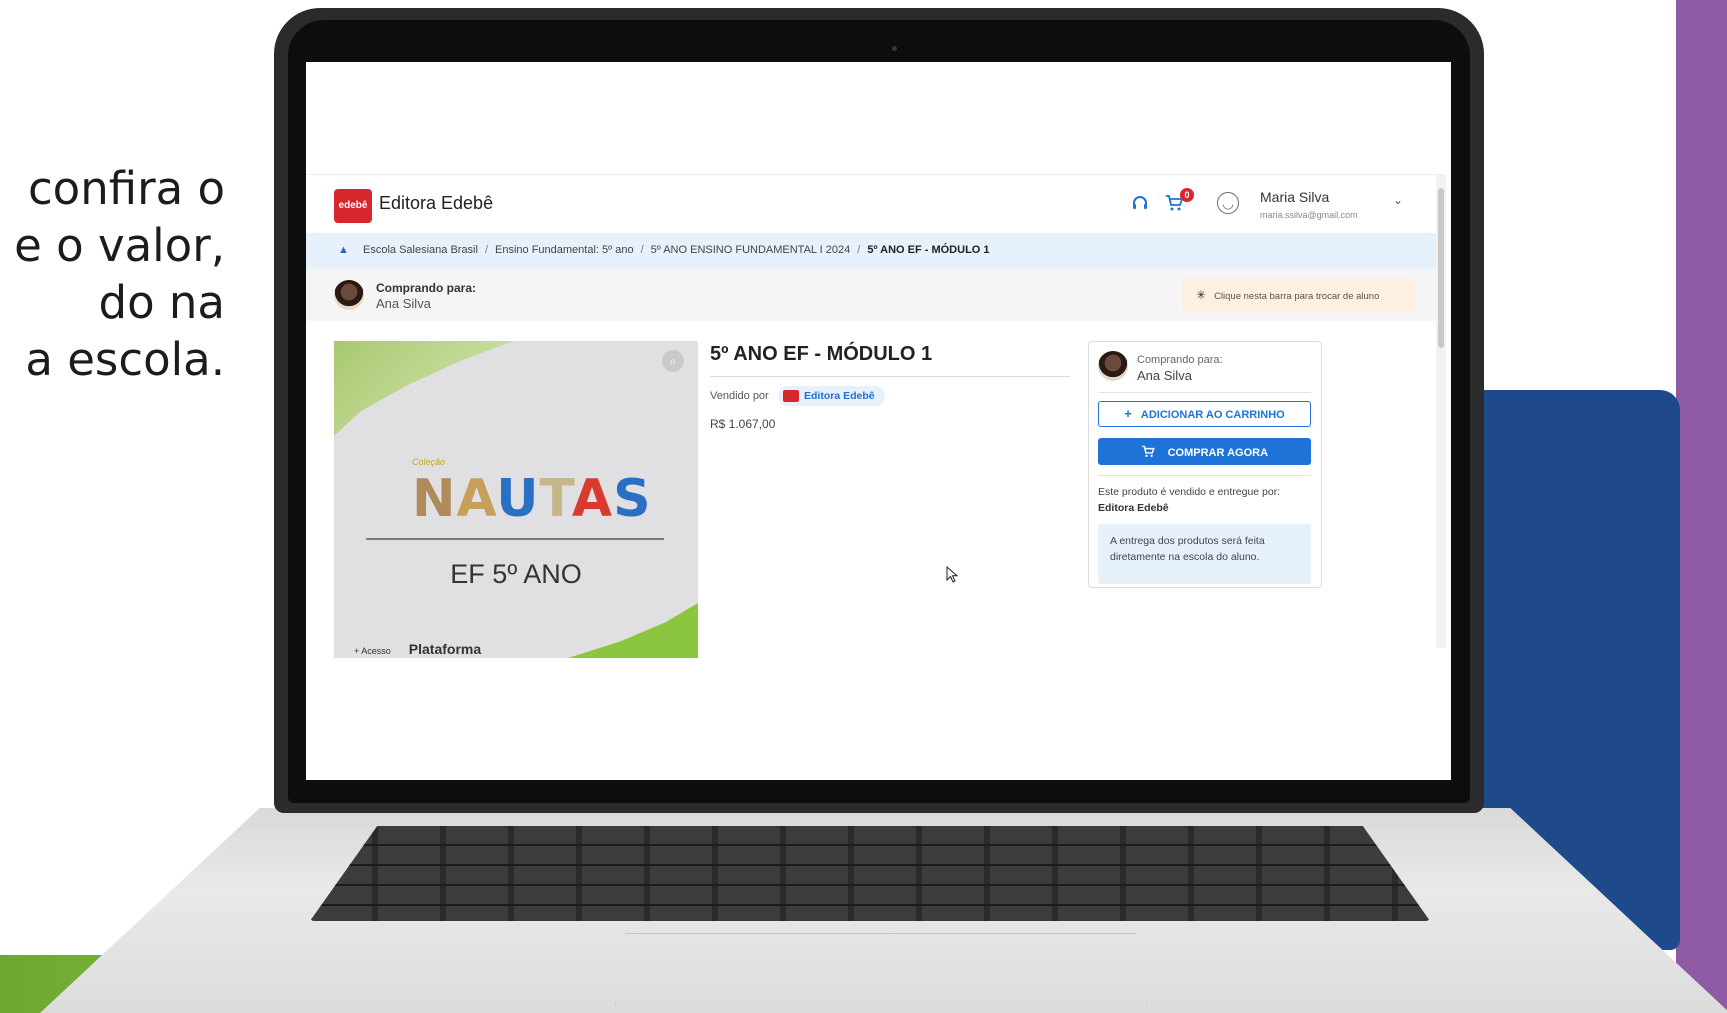 Image resolution: width=1727 pixels, height=1013 pixels. I want to click on cover-torn-paper-bottom, so click(633, 630).